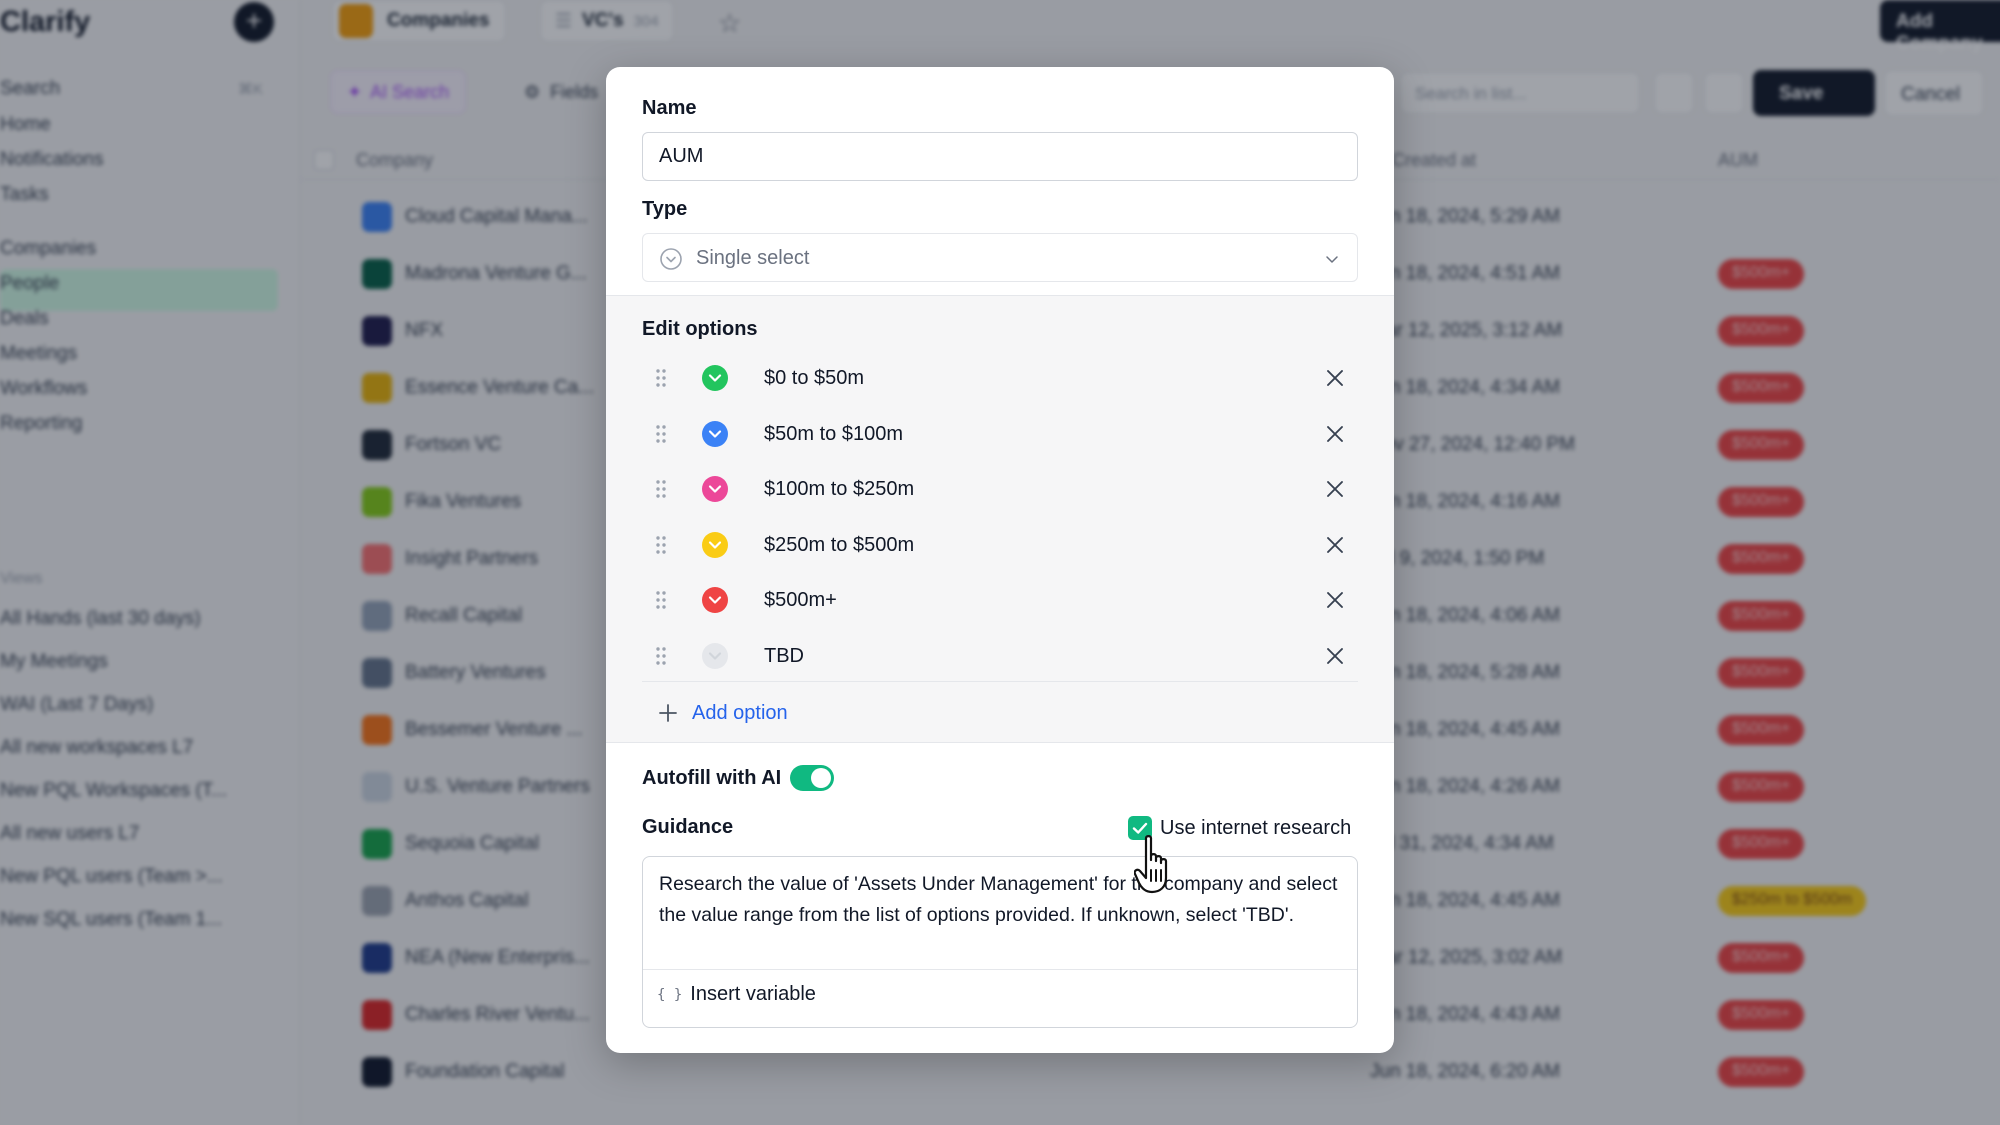 The height and width of the screenshot is (1125, 2000). What do you see at coordinates (688, 827) in the screenshot?
I see `guidance-label: Guidance` at bounding box center [688, 827].